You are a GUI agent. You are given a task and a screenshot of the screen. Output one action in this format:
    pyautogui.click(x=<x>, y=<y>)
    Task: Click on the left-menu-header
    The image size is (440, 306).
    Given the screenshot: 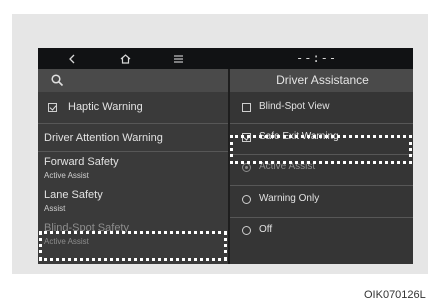 What is the action you would take?
    pyautogui.click(x=133, y=80)
    